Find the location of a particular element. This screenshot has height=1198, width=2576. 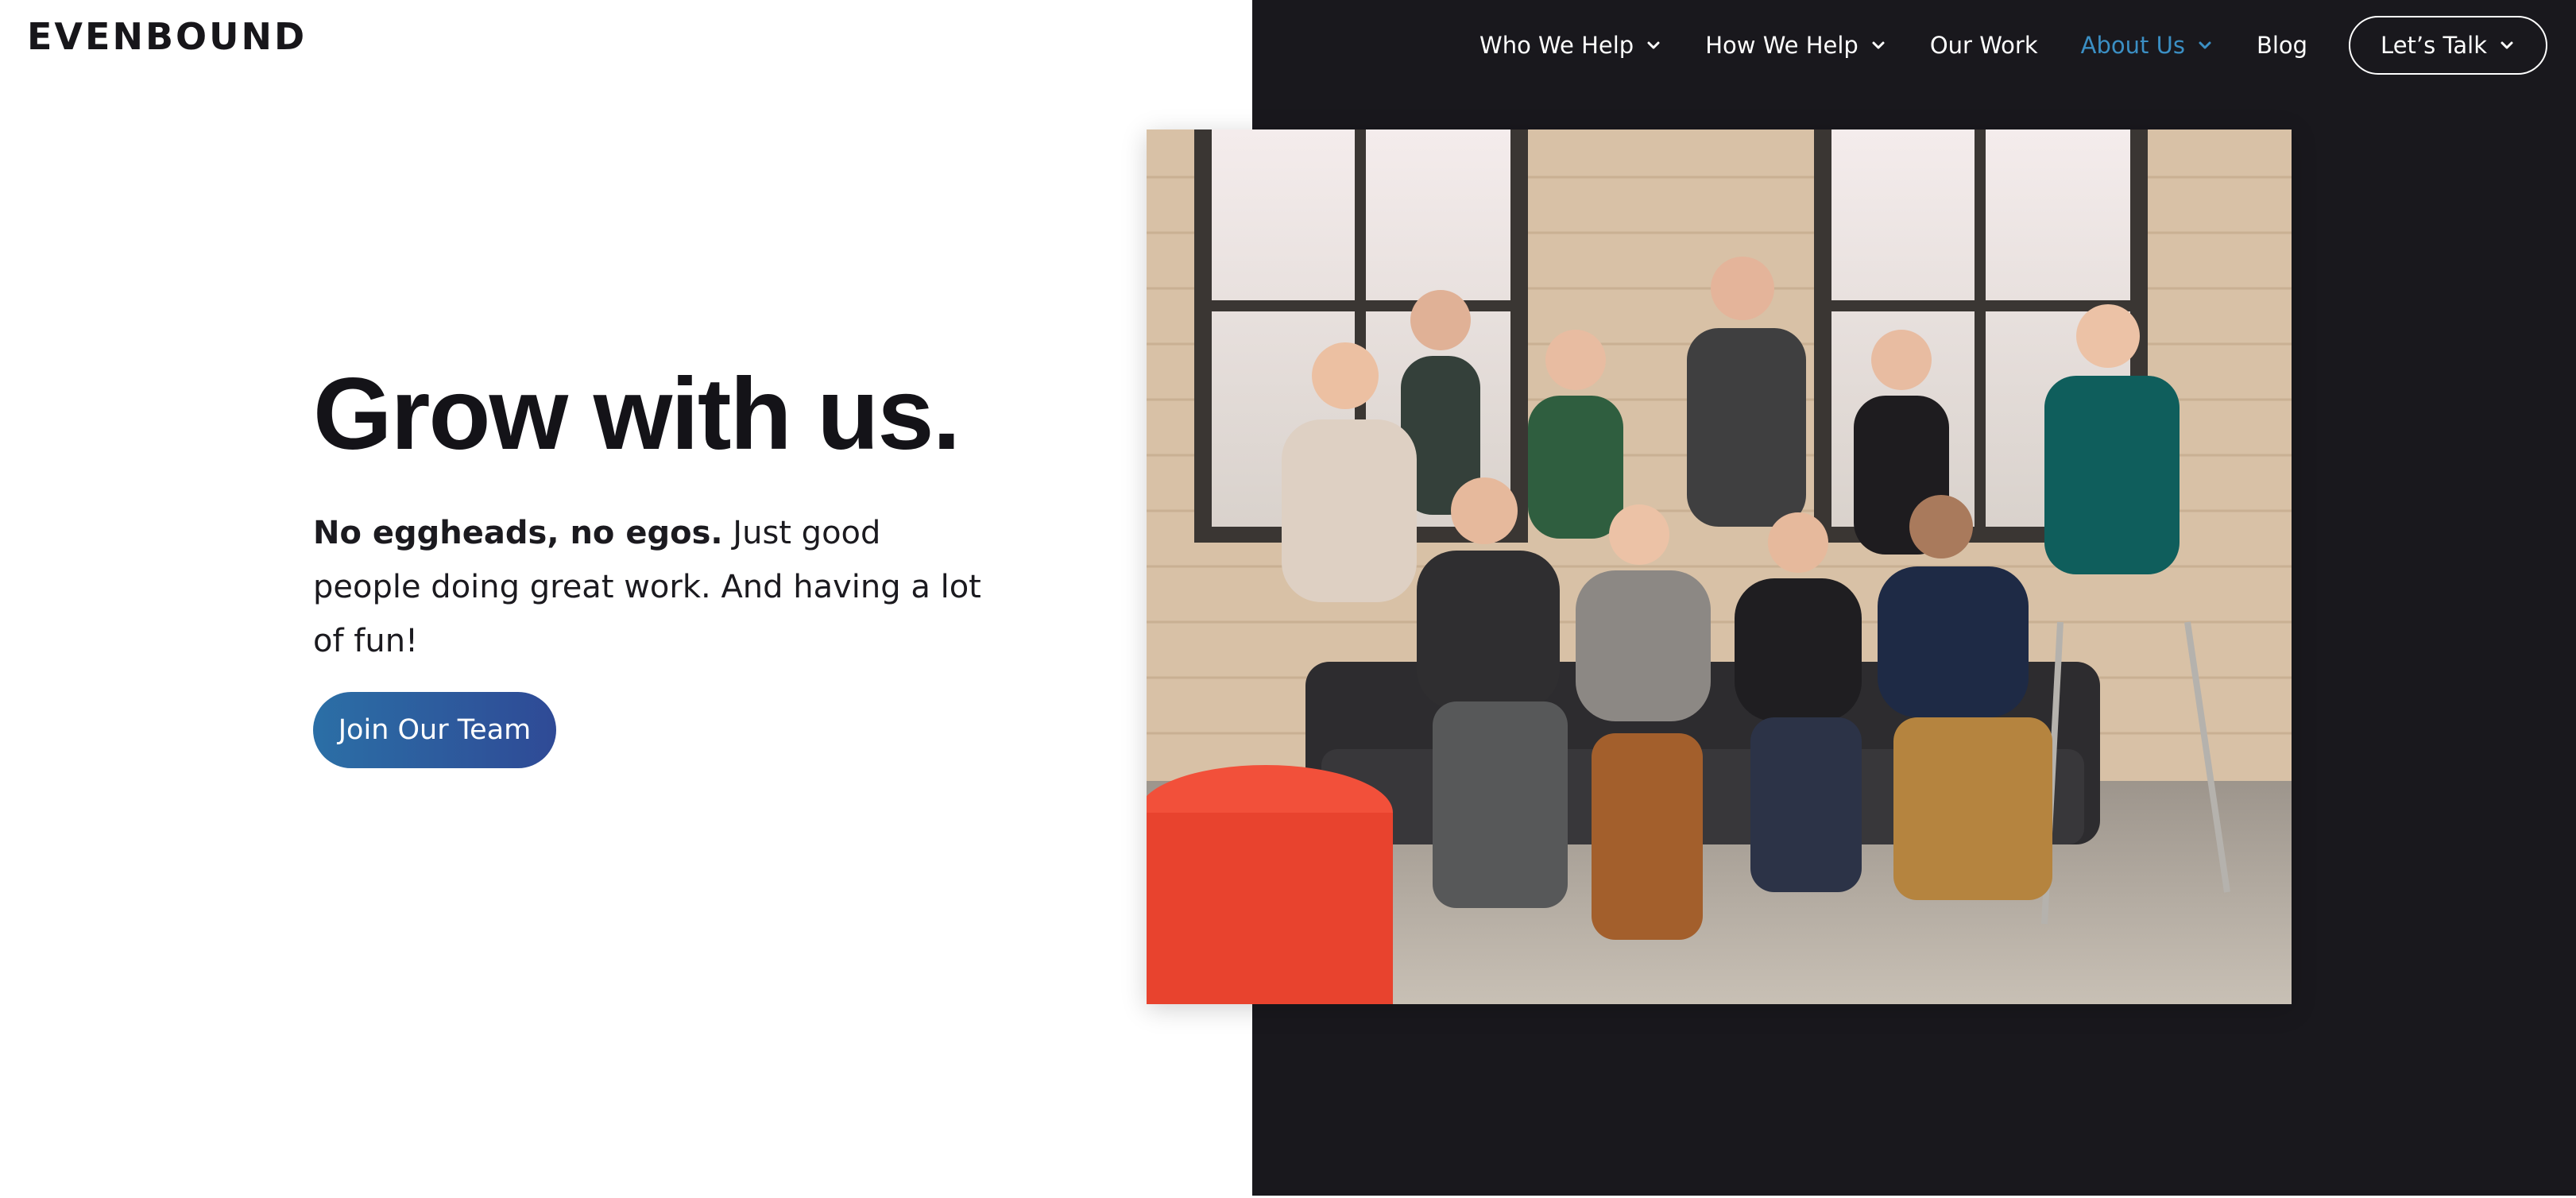

hero-subtitle-bold: No eggheads, no egos. is located at coordinates (518, 533).